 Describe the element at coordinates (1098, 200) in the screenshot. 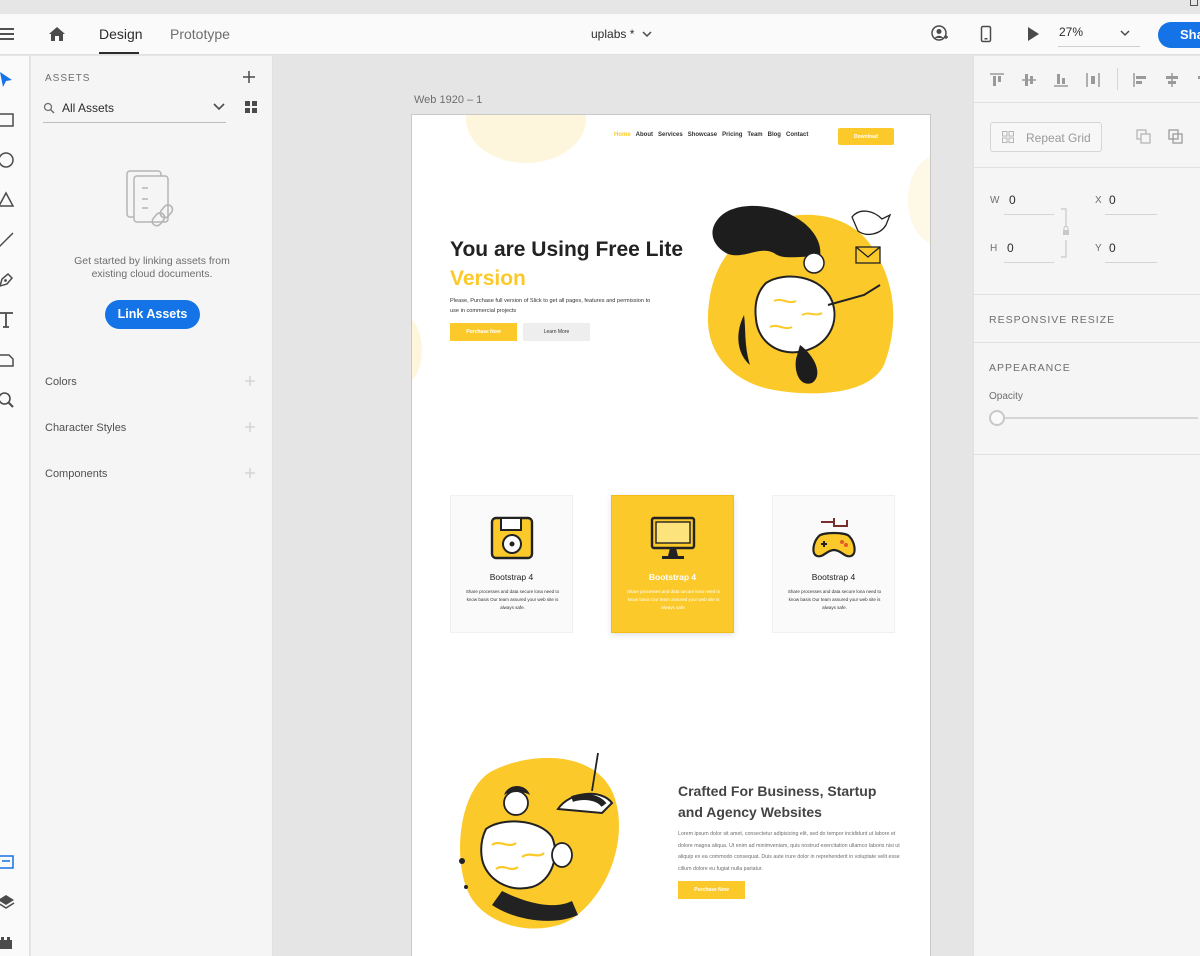

I see `x-label: X` at that location.